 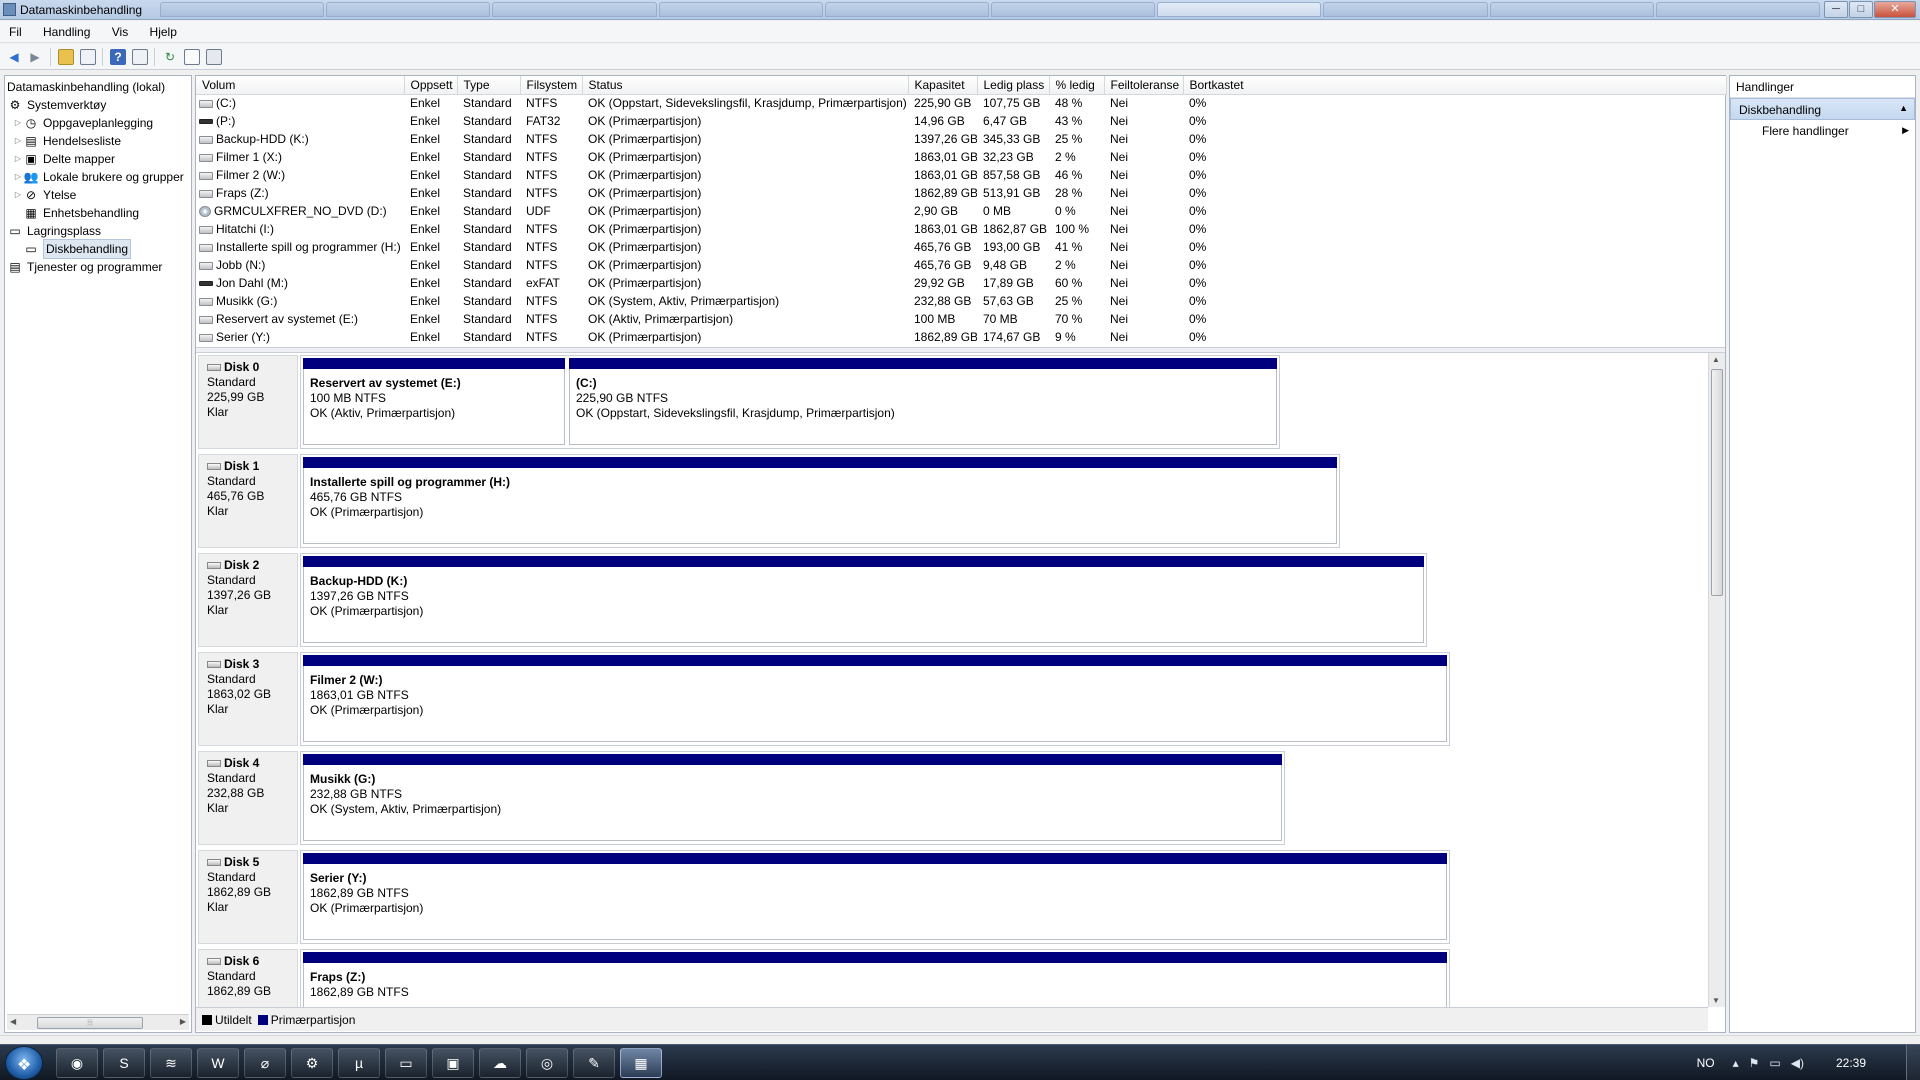 What do you see at coordinates (248, 402) in the screenshot?
I see `disk-info: Disk 0 Standard 225,99 GB Klar` at bounding box center [248, 402].